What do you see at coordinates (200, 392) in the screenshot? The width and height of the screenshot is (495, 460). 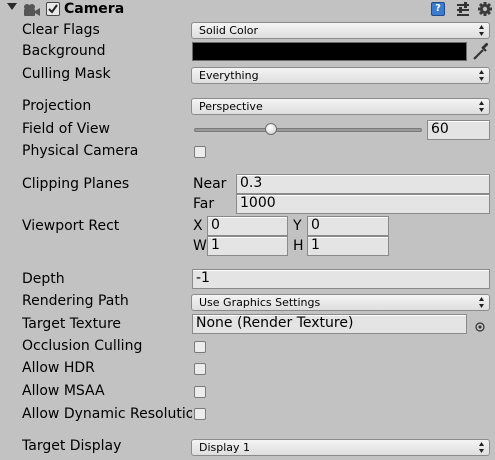 I see `allow-msaa-checkbox` at bounding box center [200, 392].